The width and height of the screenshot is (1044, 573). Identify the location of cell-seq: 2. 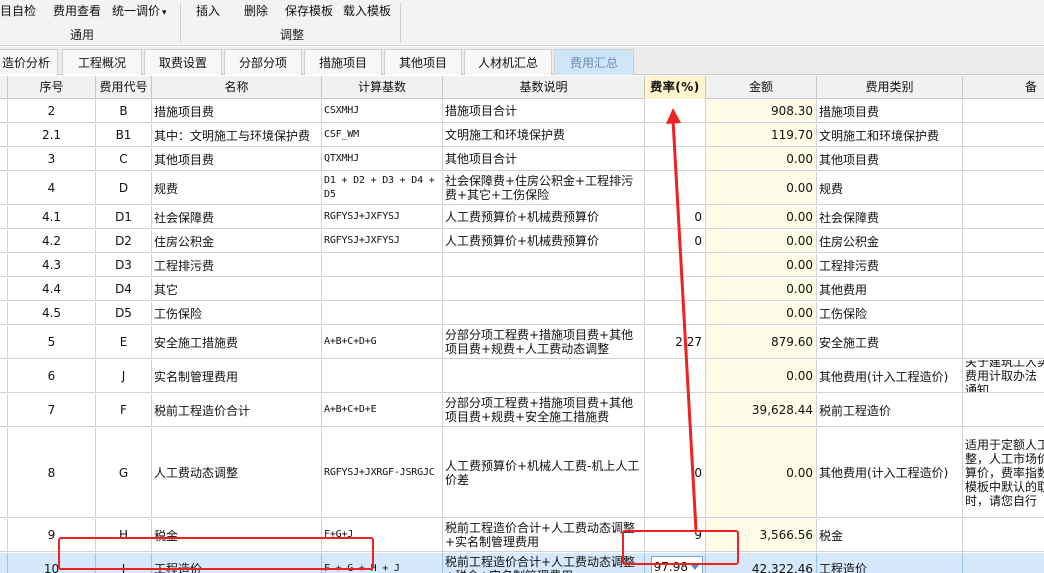
(52, 111).